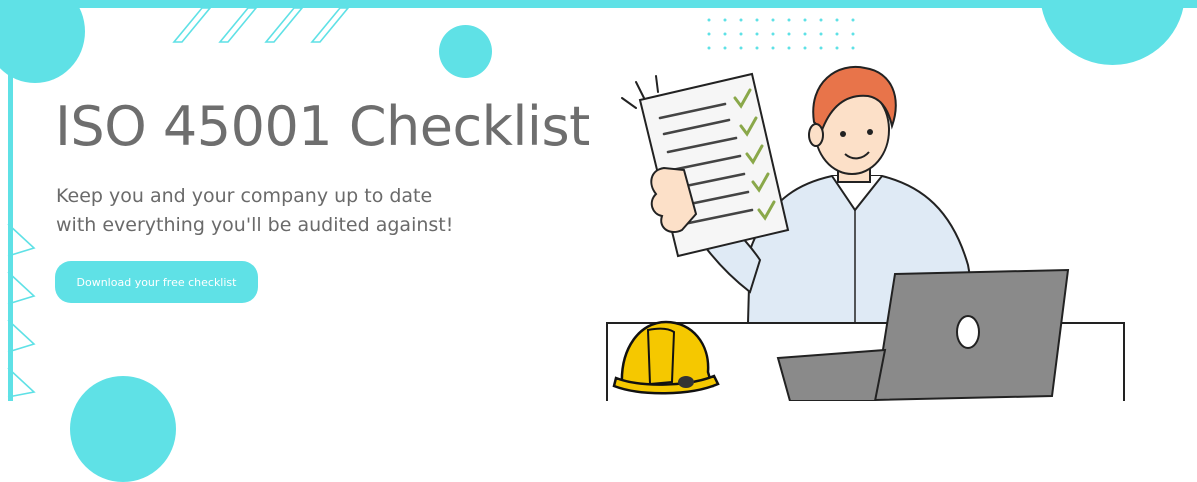 Image resolution: width=1197 pixels, height=482 pixels. I want to click on corner-circle-bottom-left, so click(123, 429).